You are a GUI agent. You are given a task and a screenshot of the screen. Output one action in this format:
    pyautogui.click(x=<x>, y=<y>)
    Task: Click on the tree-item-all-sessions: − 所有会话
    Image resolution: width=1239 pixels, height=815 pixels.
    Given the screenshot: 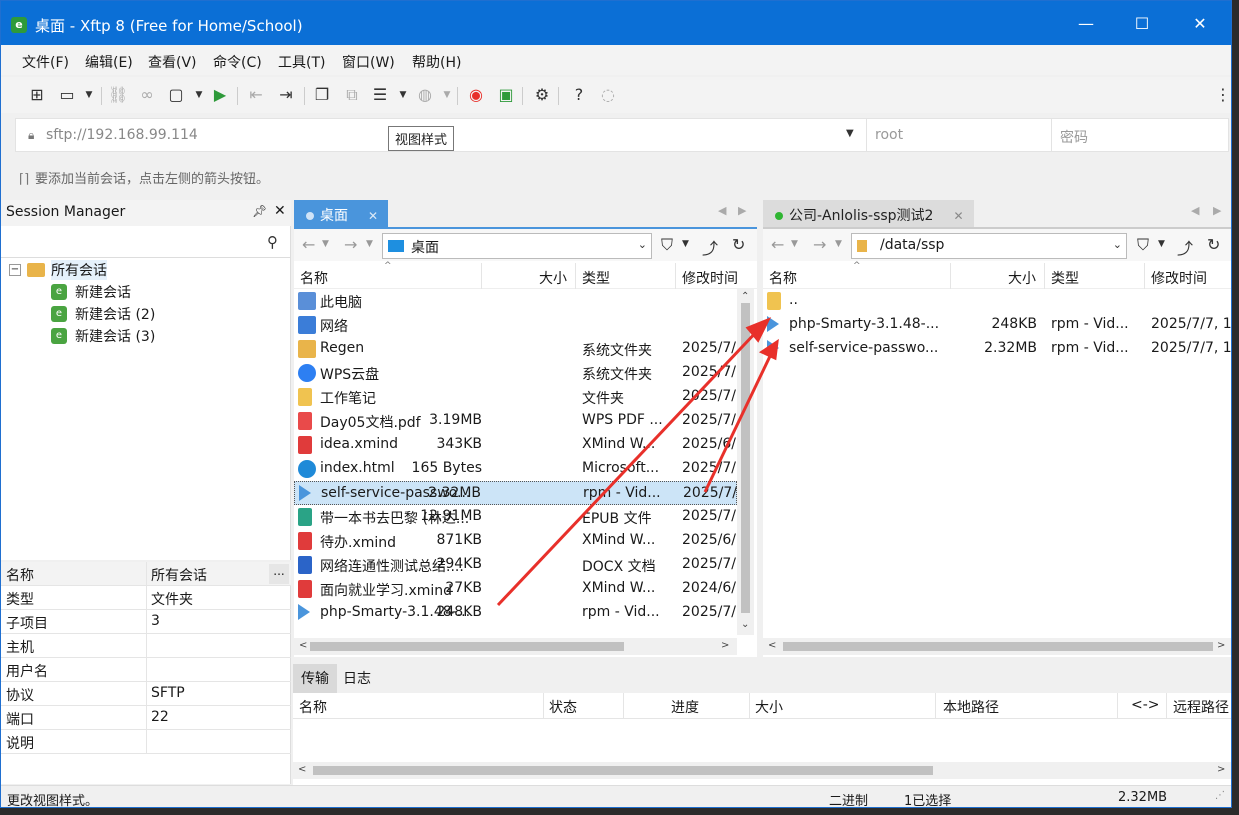 What is the action you would take?
    pyautogui.click(x=58, y=270)
    